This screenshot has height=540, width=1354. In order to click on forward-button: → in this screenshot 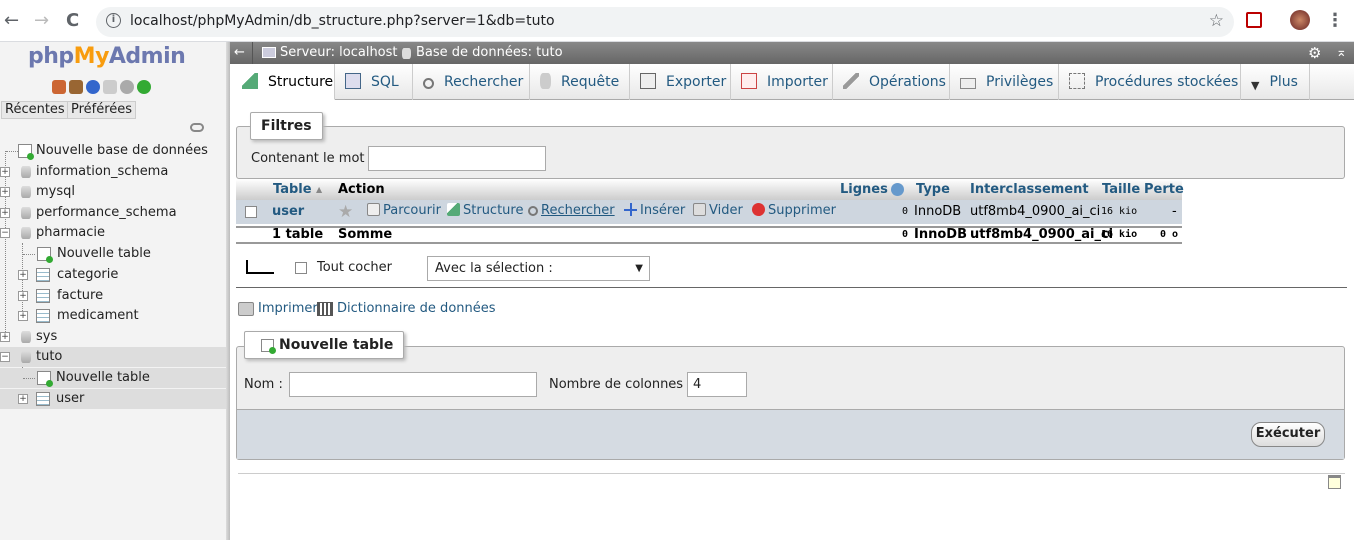, I will do `click(41, 21)`.